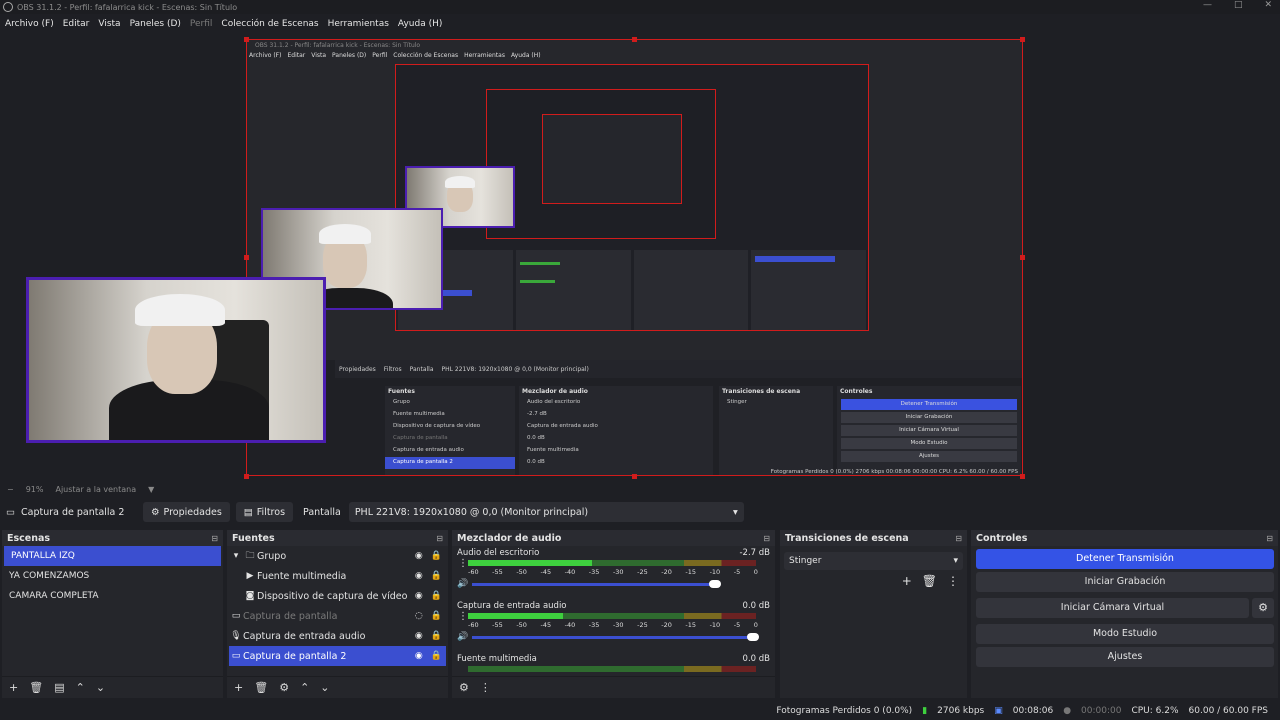  What do you see at coordinates (337, 576) in the screenshot?
I see `source-row-fuente-multimedia: ▶ Fuente multimedia ◉ 🔒` at bounding box center [337, 576].